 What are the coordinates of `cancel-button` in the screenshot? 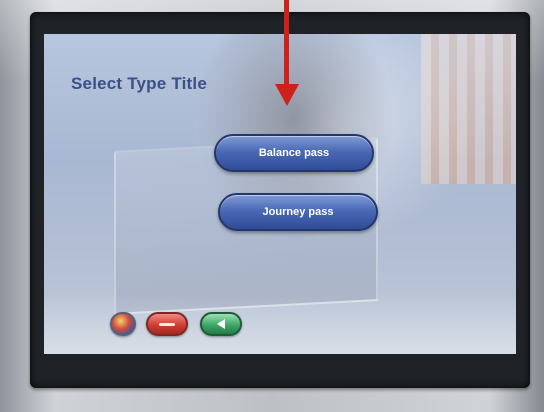 It's located at (167, 324).